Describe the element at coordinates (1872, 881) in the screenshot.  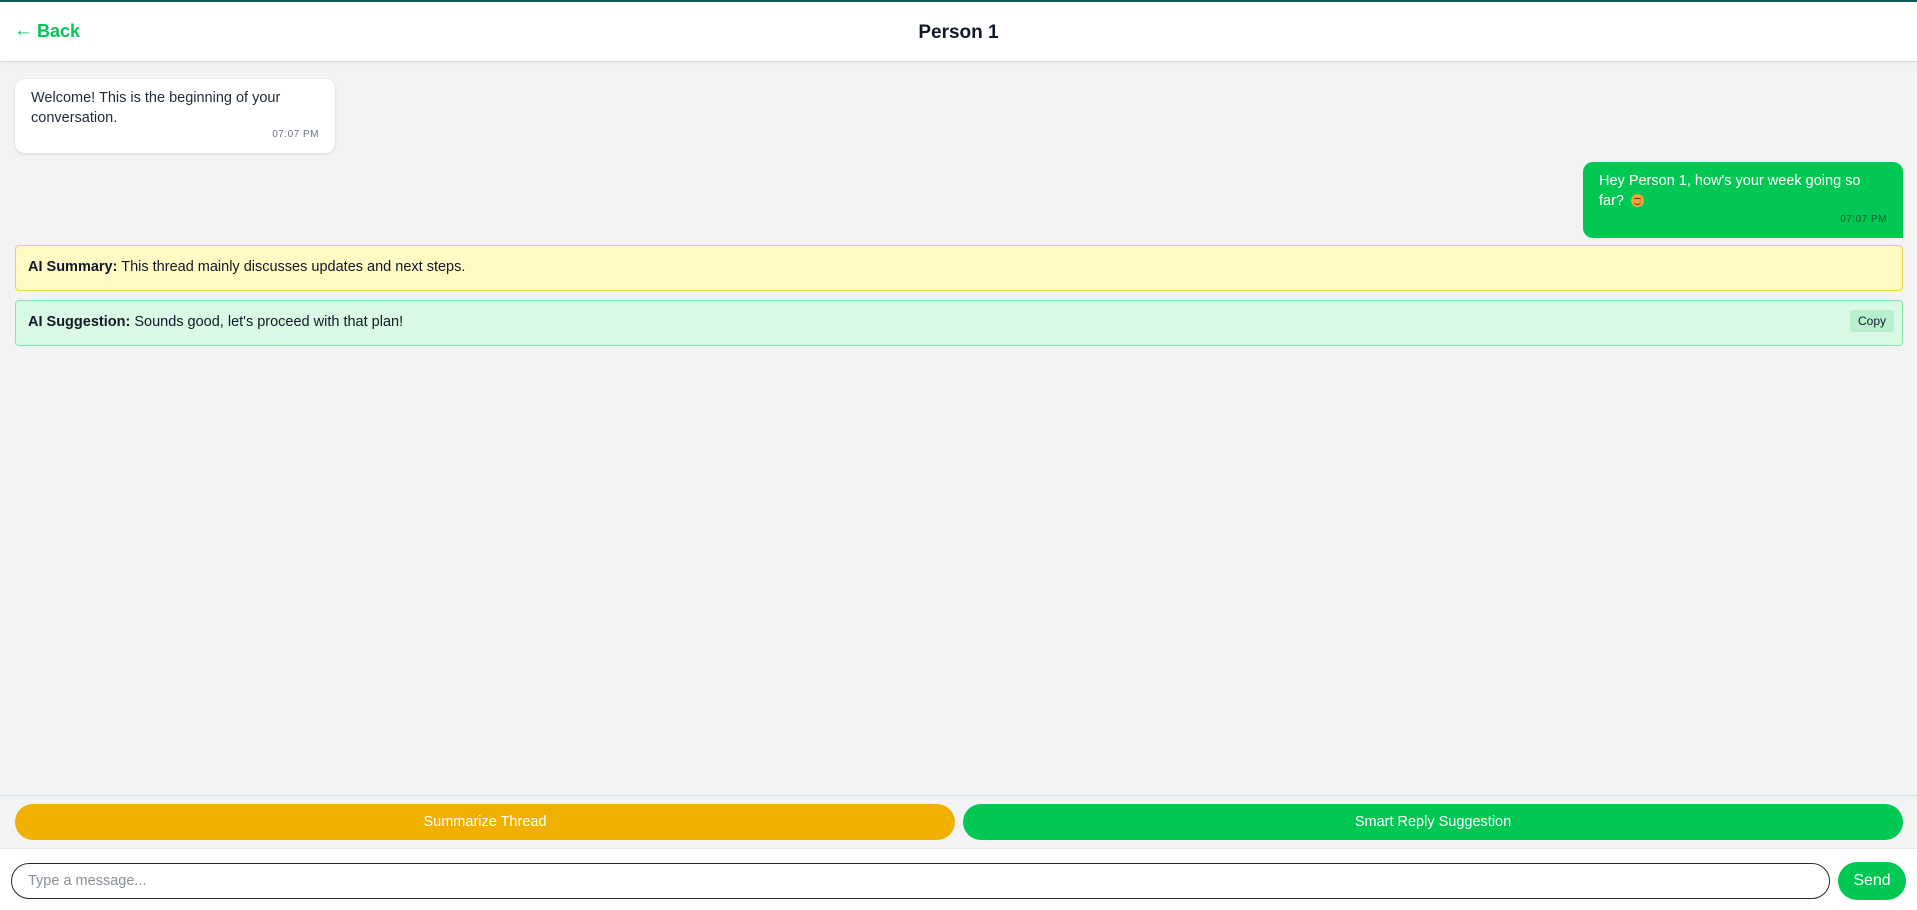
I see `send-button: Send` at that location.